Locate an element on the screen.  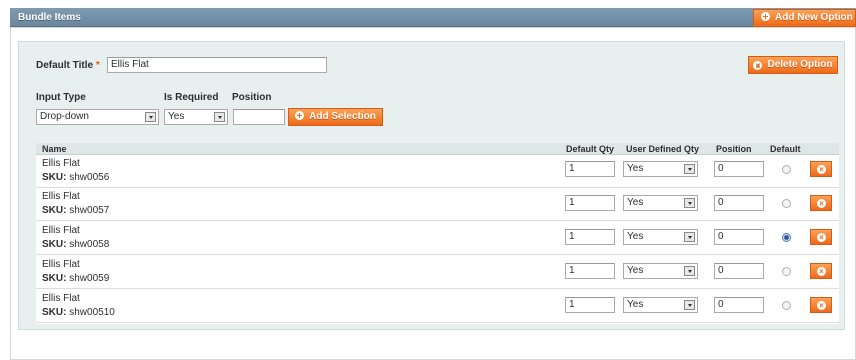
table-row: Ellis Flat SKU: shw0057 1 Yes 0 × is located at coordinates (437, 205).